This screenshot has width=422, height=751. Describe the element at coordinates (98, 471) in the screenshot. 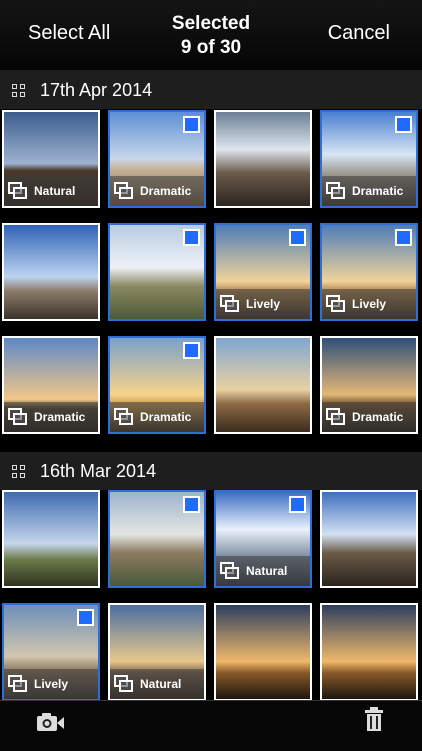

I see `section-date: 16th Mar 2014` at that location.